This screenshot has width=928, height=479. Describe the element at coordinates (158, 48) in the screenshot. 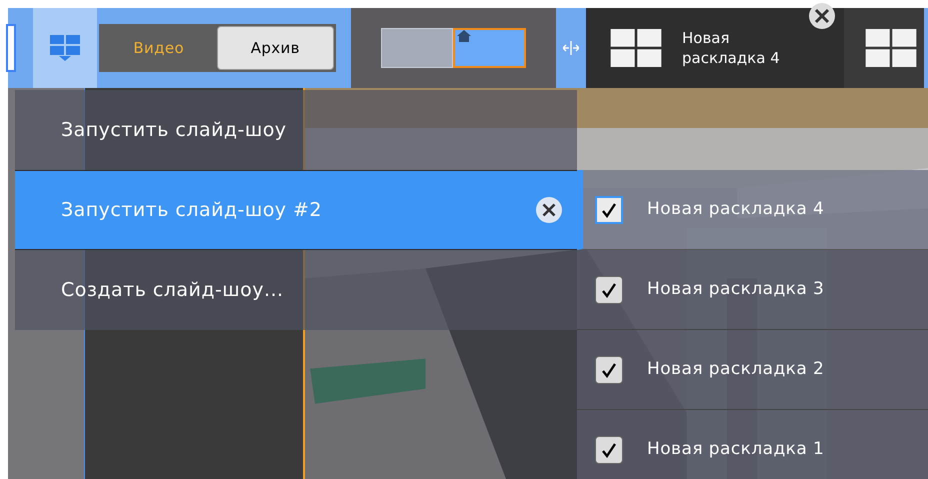

I see `mode-tab: Видео` at that location.